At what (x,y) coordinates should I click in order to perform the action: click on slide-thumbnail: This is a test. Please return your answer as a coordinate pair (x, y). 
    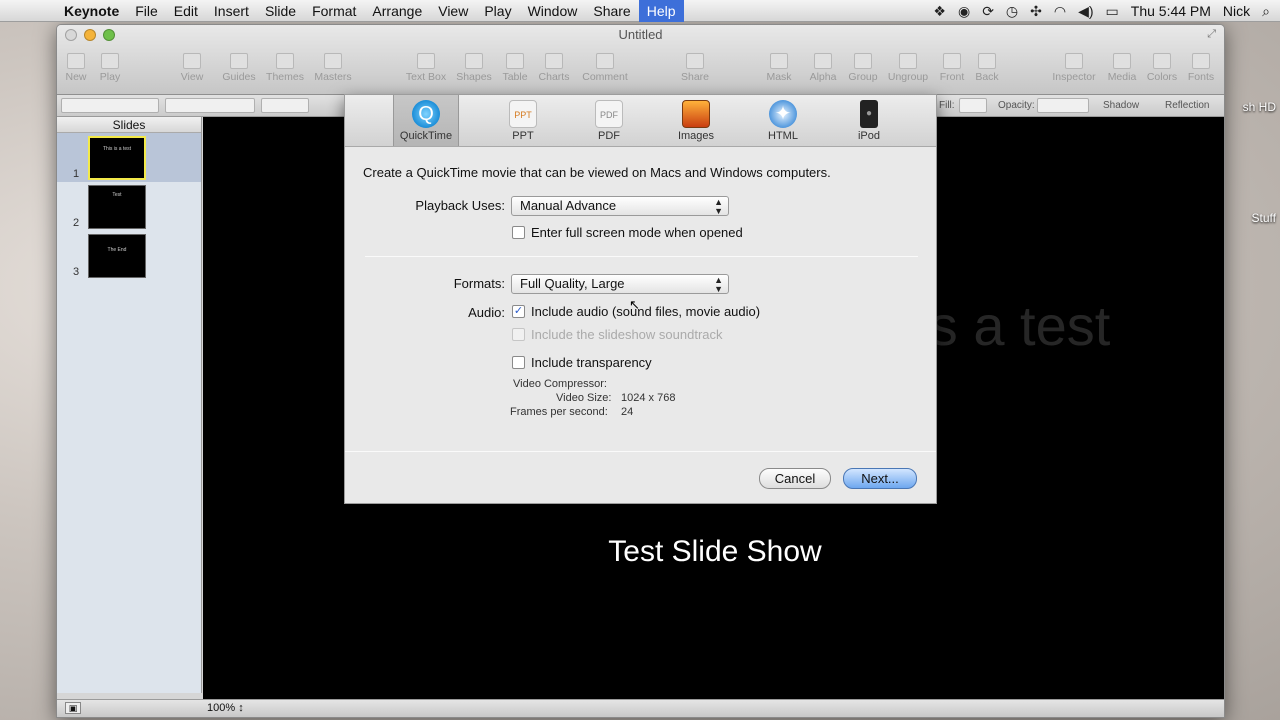
    Looking at the image, I should click on (117, 158).